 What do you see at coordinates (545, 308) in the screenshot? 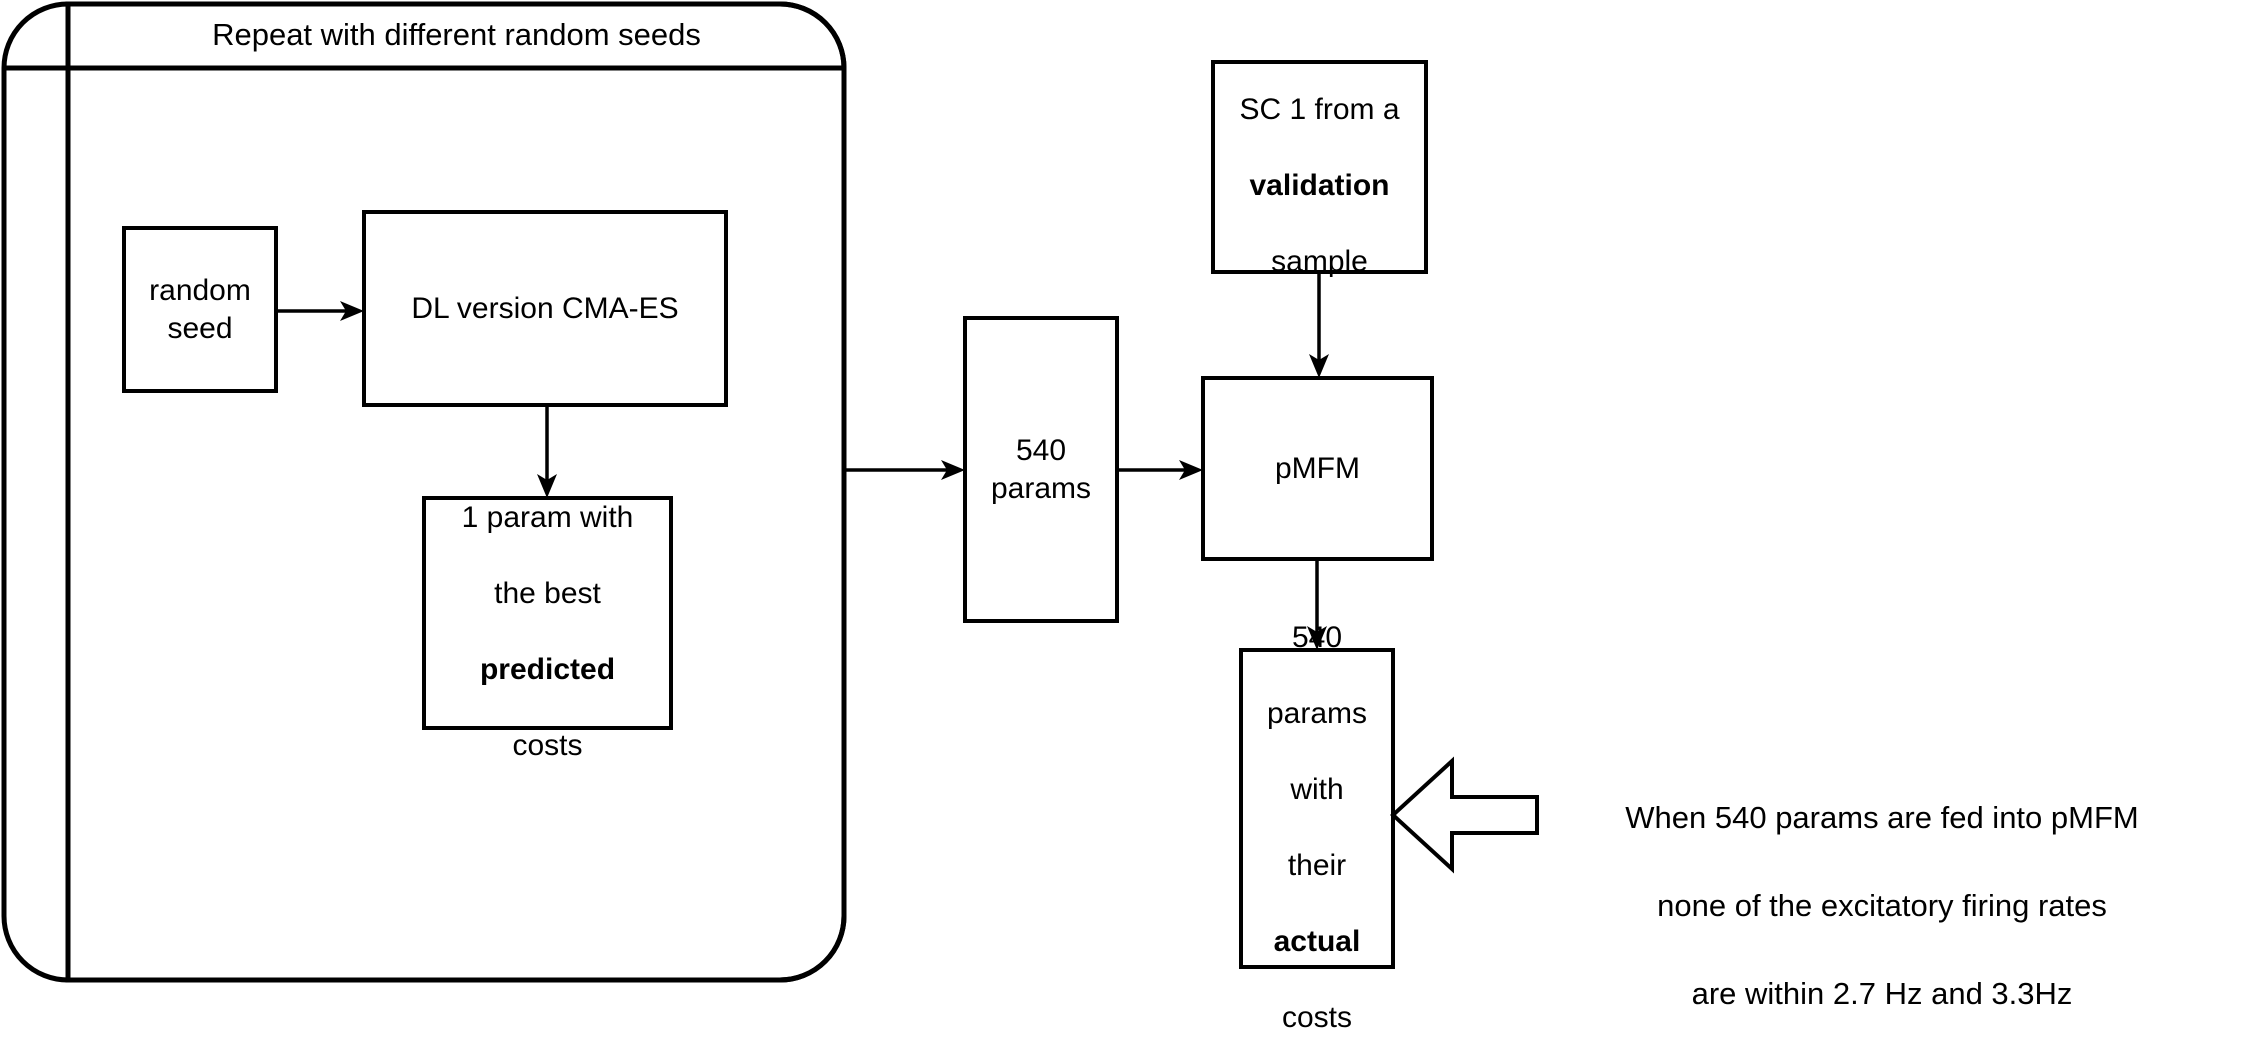
I see `box-dl-cmaes` at bounding box center [545, 308].